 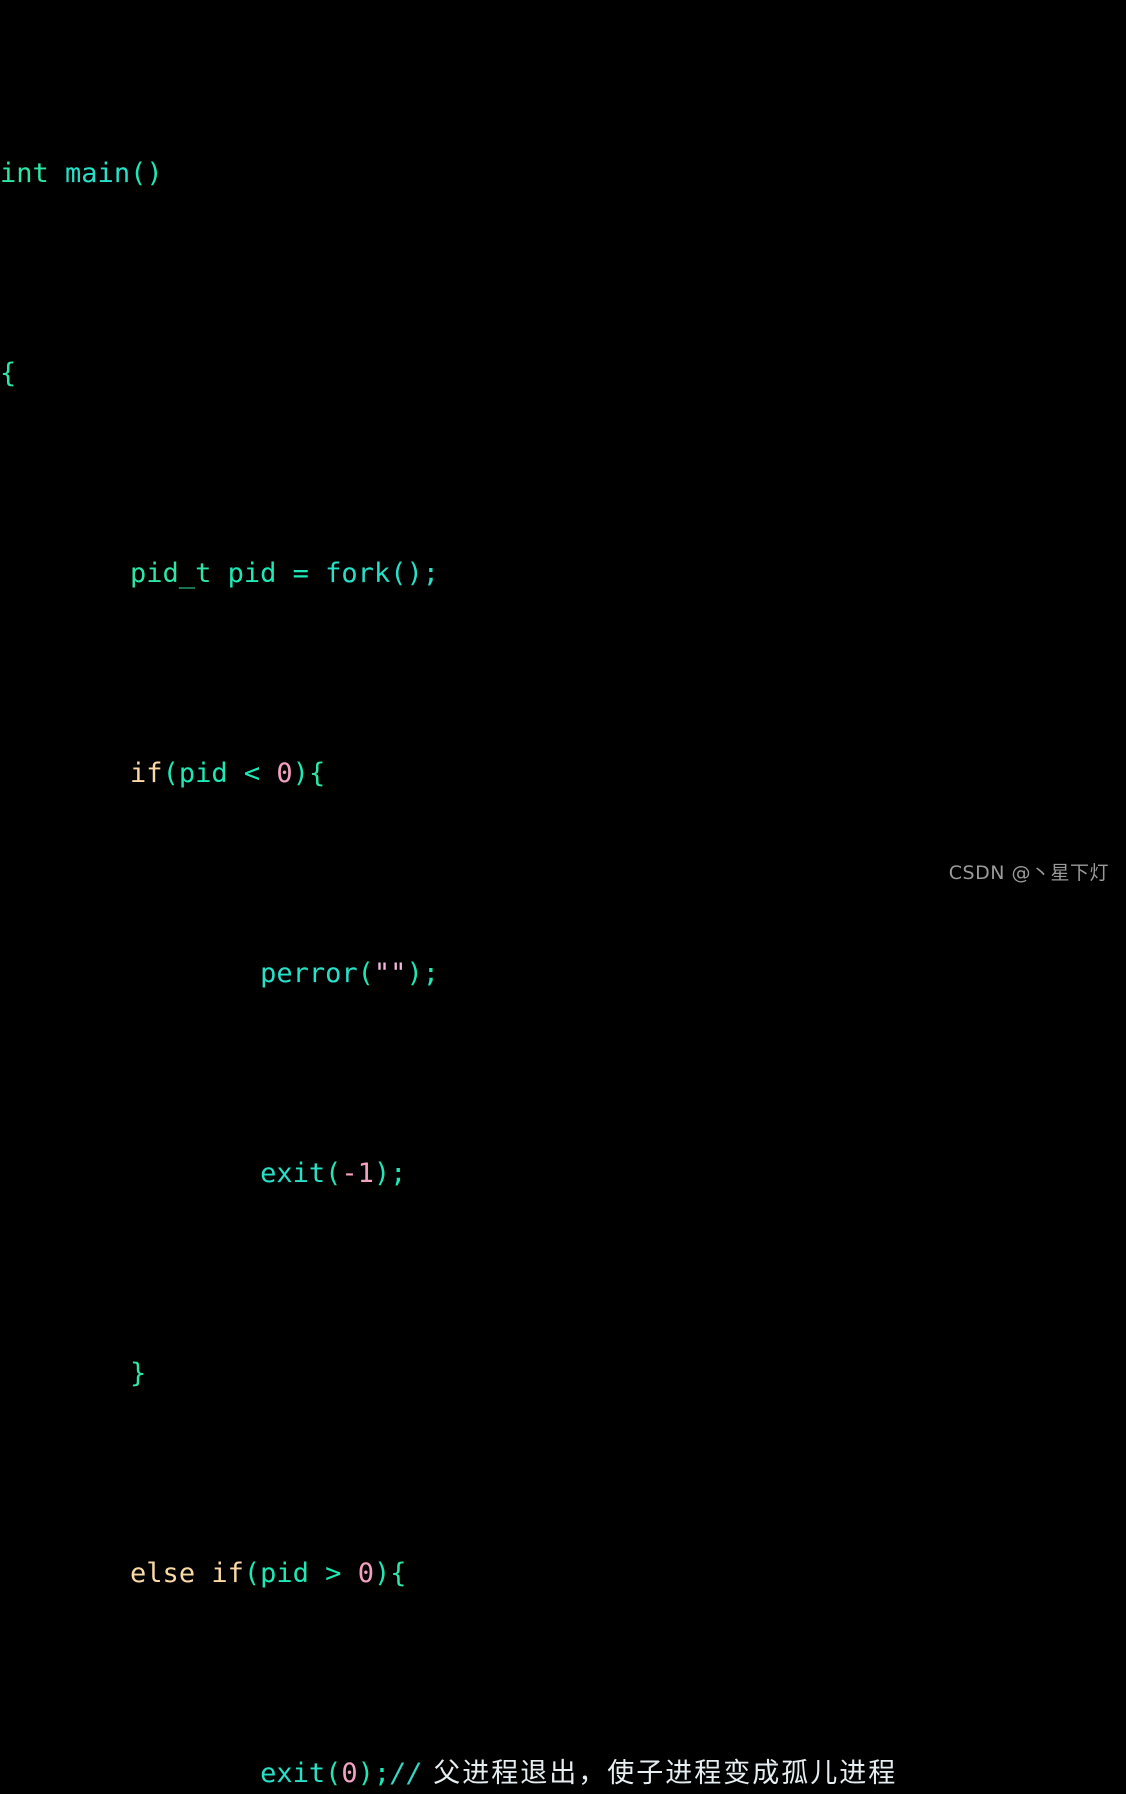 I want to click on operator-gt: >, so click(x=333, y=1573).